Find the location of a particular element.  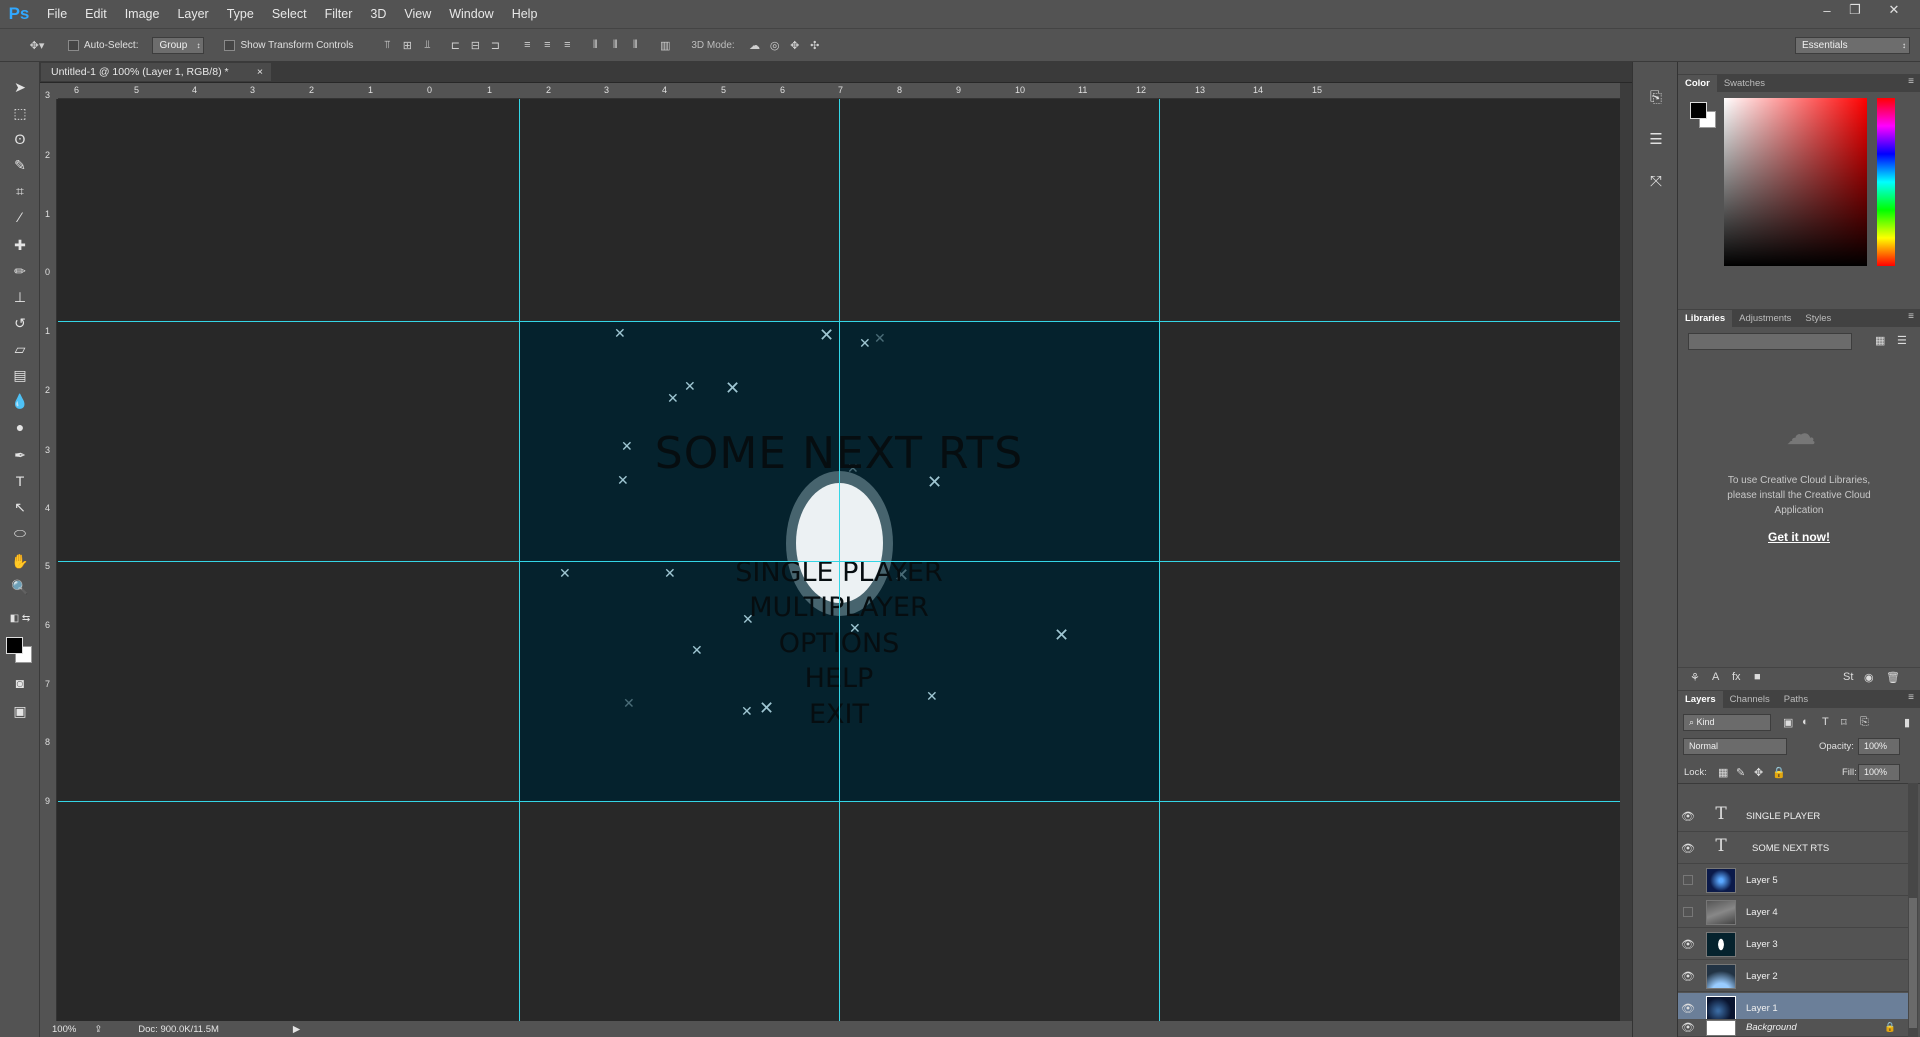

blend-mode-select: Normal is located at coordinates (1735, 746).